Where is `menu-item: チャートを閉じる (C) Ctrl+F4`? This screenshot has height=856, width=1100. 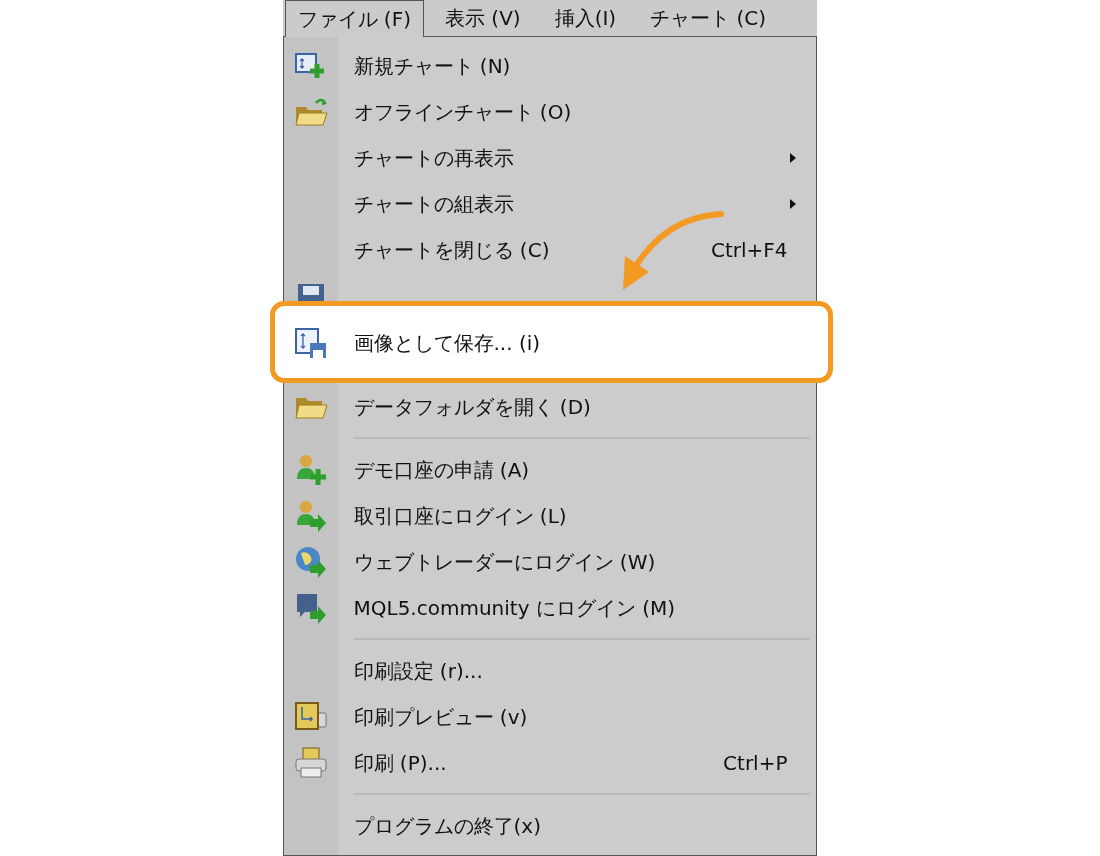
menu-item: チャートを閉じる (C) Ctrl+F4 is located at coordinates (549, 250).